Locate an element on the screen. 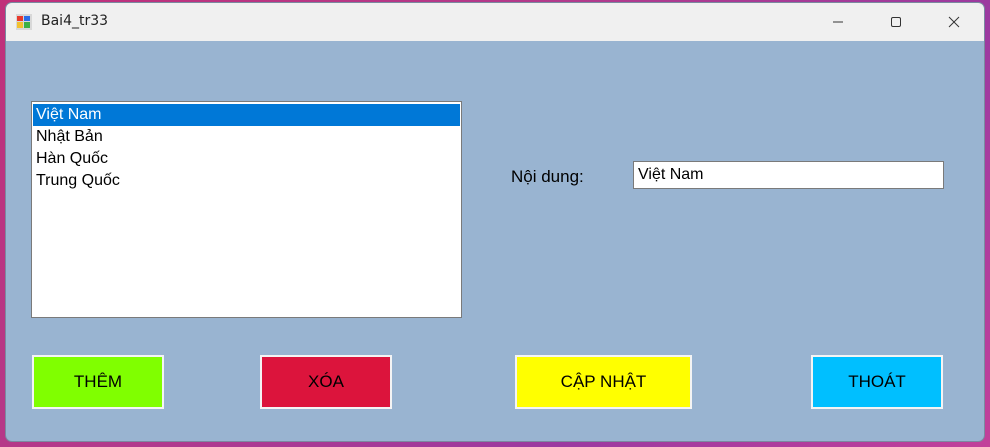  delete-button: XÓA is located at coordinates (326, 382).